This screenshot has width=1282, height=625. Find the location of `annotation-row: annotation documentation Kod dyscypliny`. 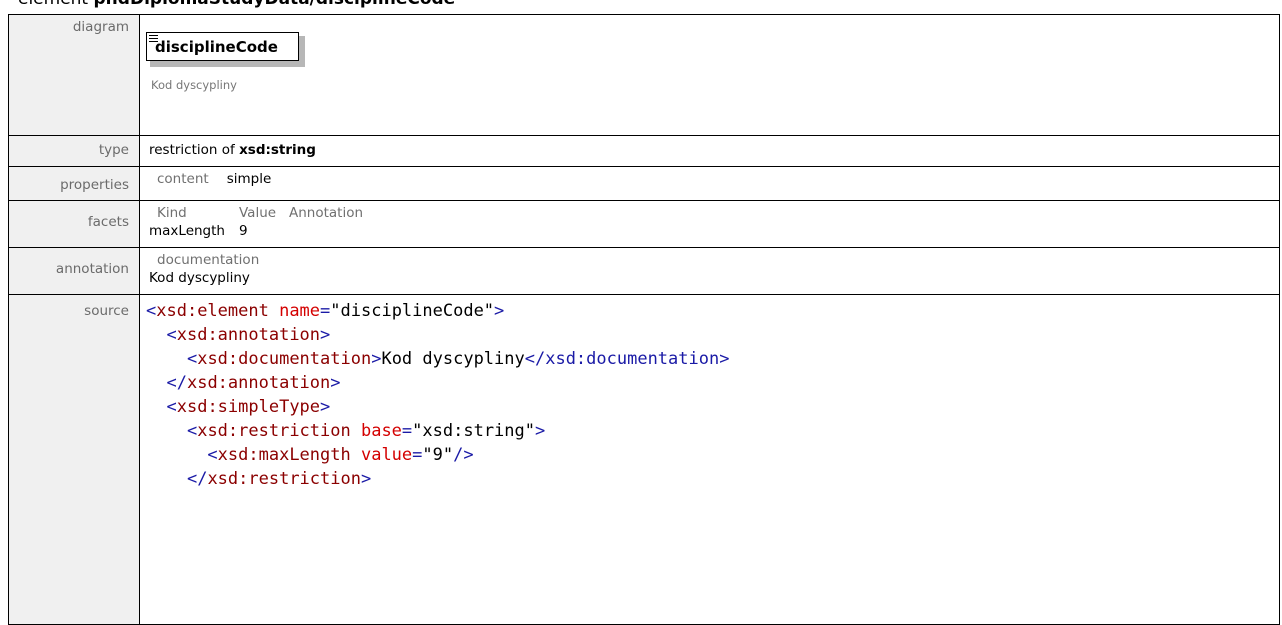

annotation-row: annotation documentation Kod dyscypliny is located at coordinates (644, 271).